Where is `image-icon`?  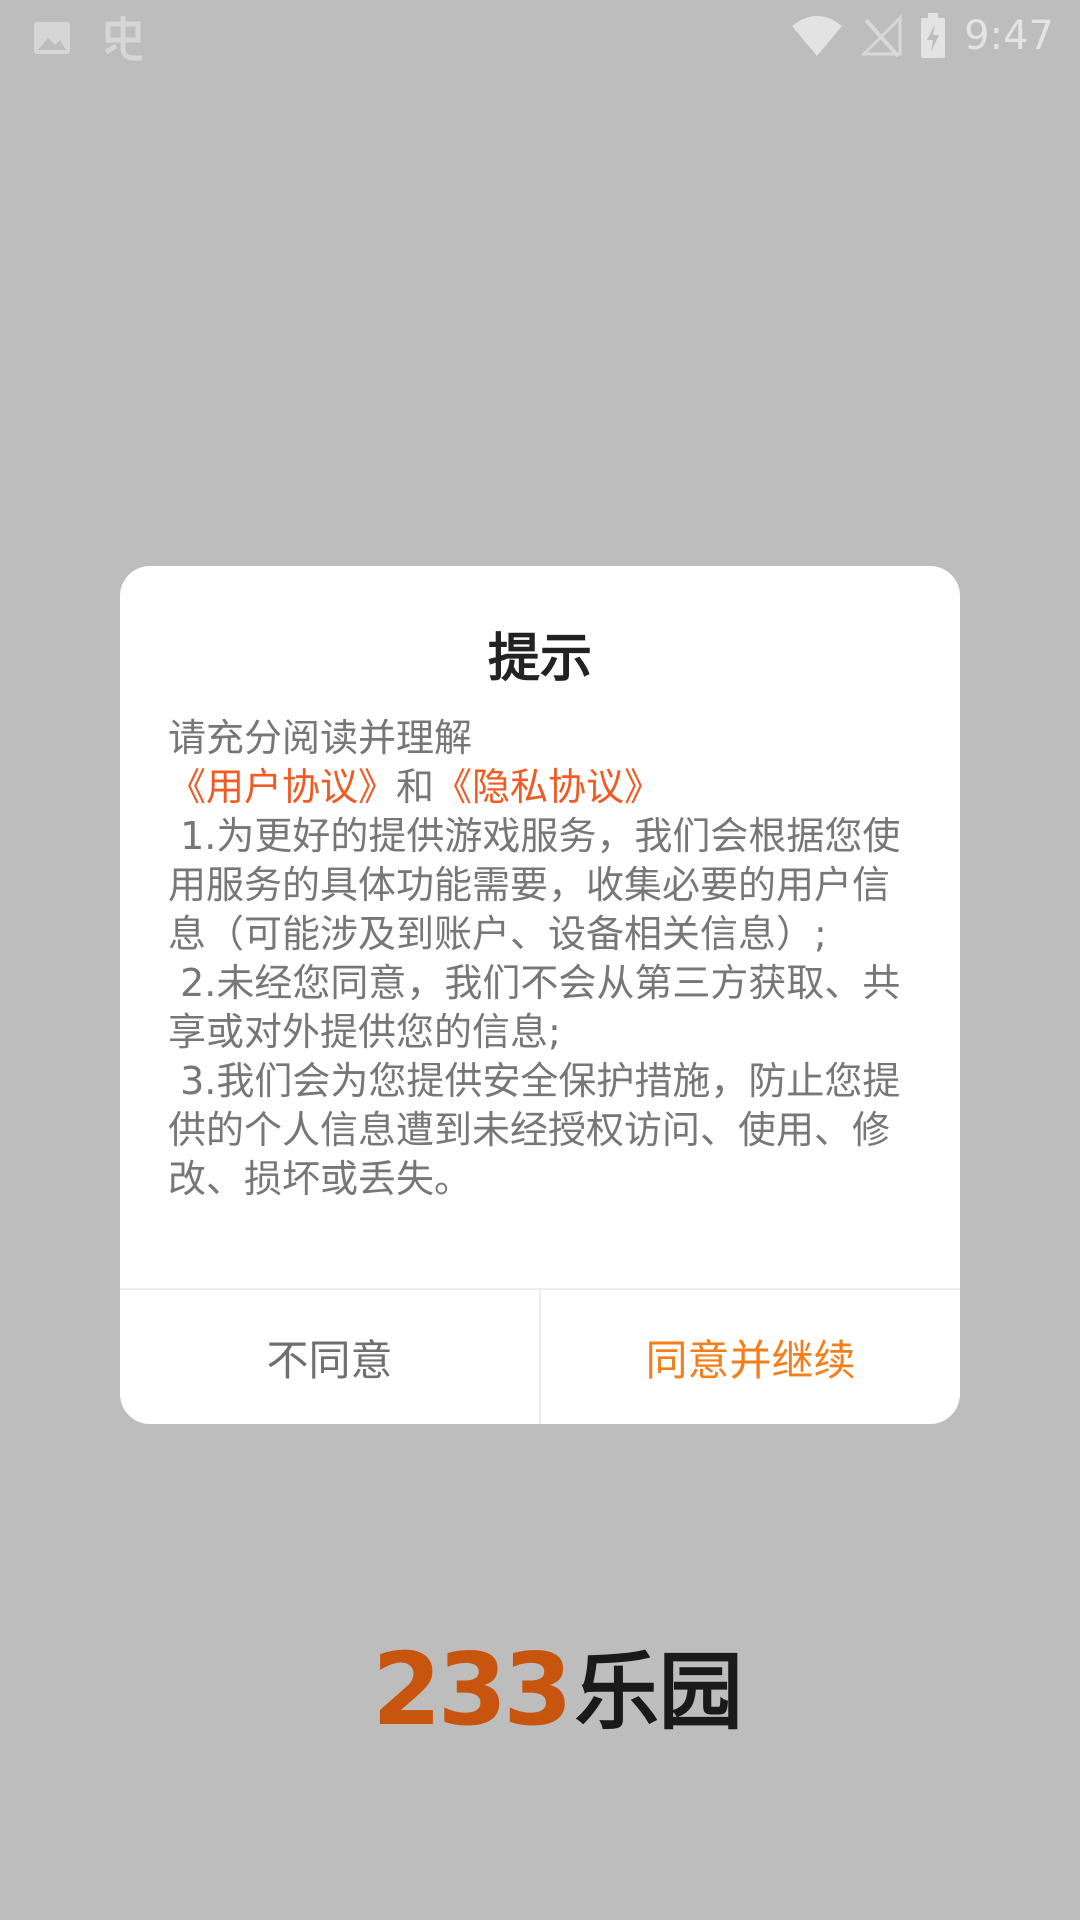
image-icon is located at coordinates (52, 38).